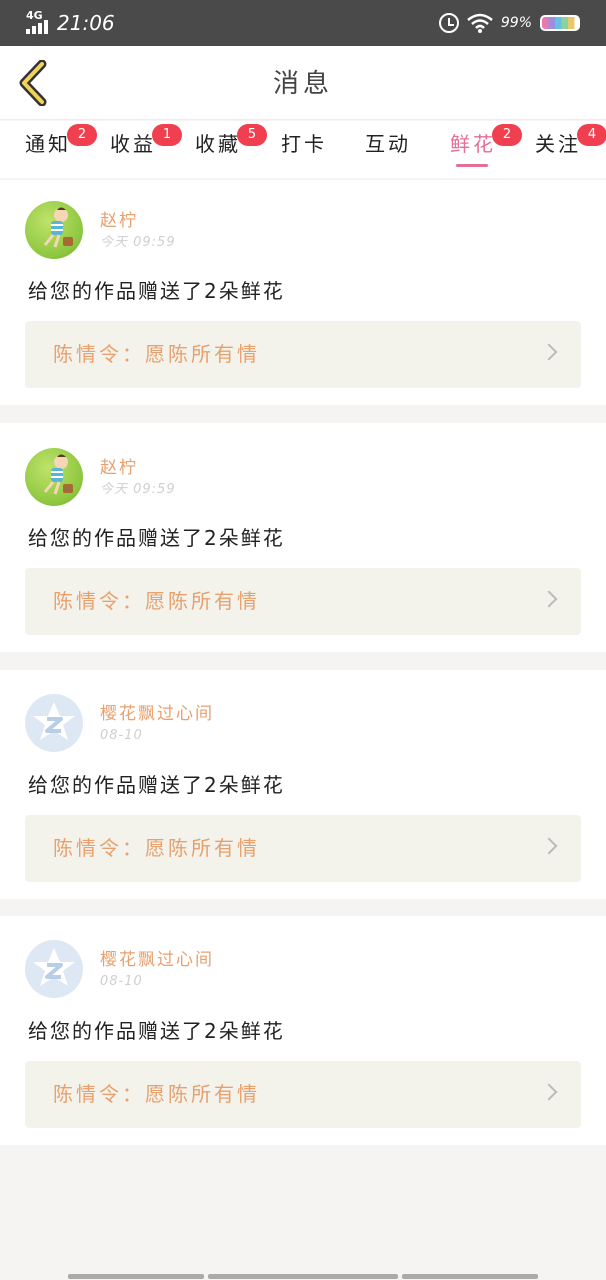 The image size is (606, 1280). I want to click on unread-badge: 4, so click(591, 135).